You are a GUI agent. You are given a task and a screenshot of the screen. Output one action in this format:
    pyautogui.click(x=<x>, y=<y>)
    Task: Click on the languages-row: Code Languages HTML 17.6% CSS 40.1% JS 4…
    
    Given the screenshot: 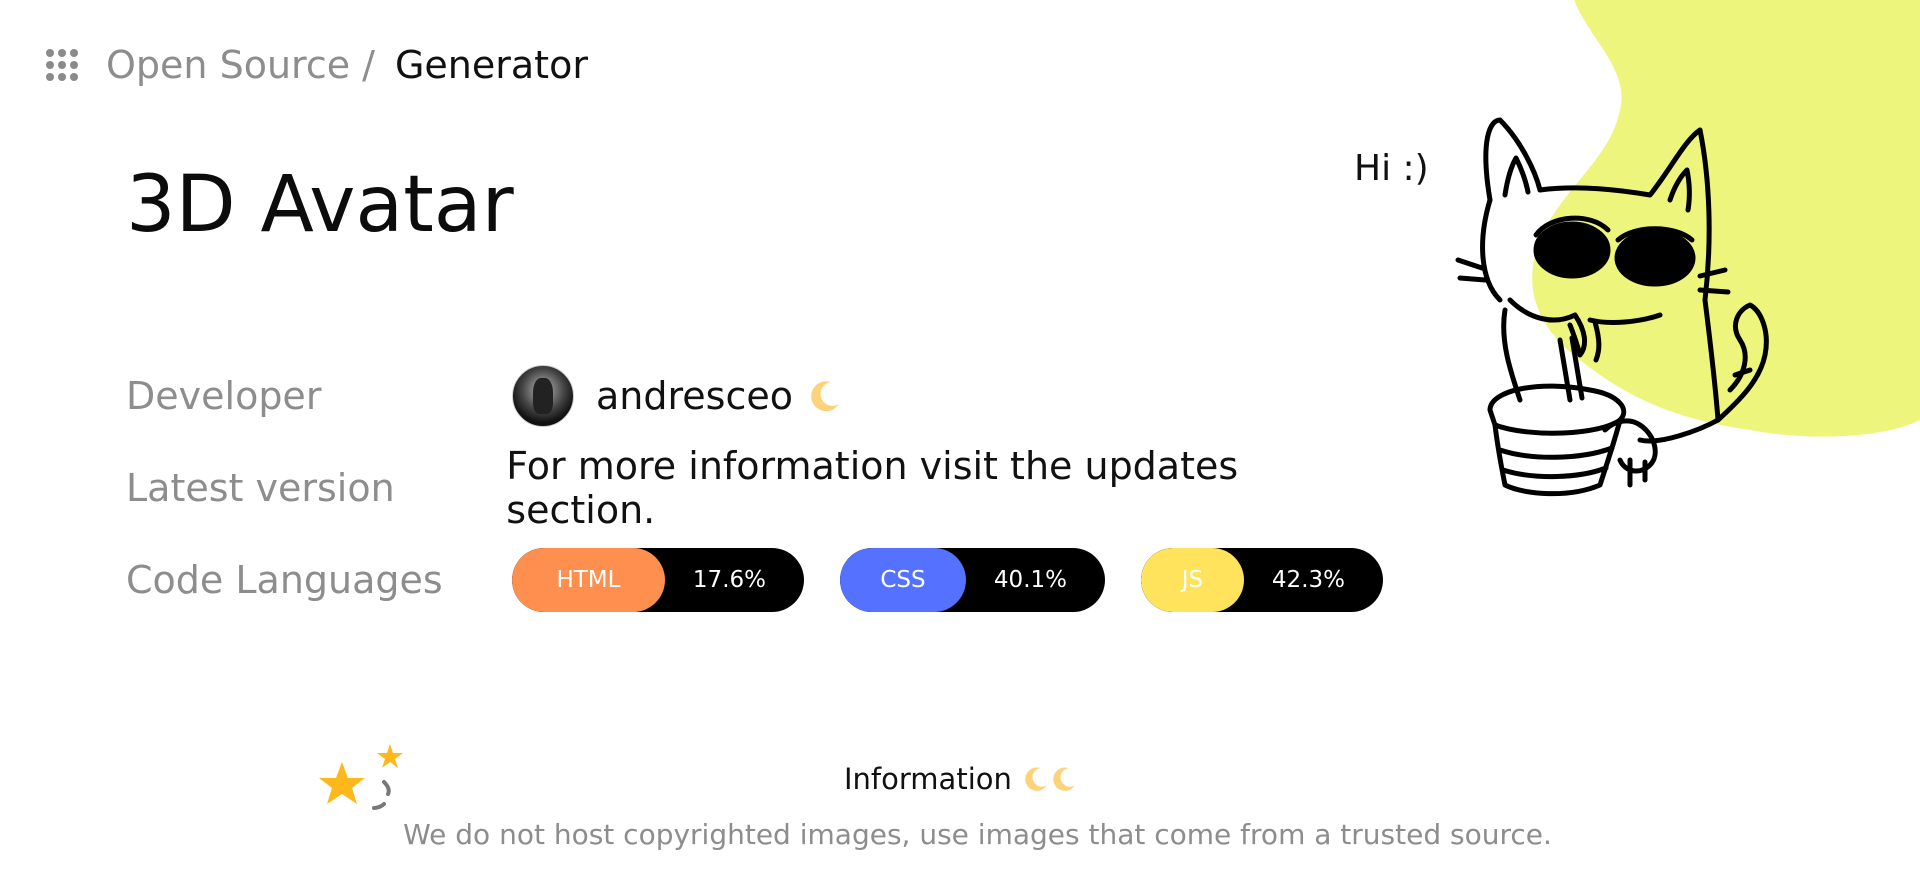 What is the action you would take?
    pyautogui.click(x=756, y=580)
    